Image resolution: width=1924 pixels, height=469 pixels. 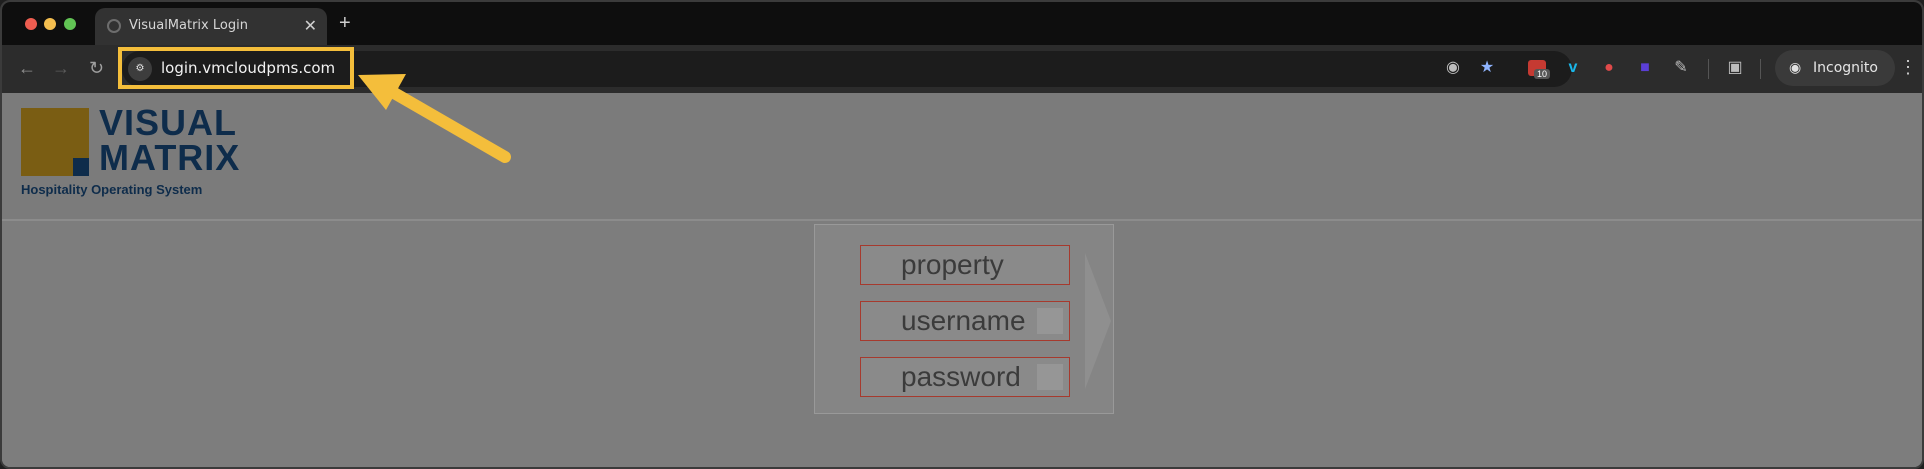 What do you see at coordinates (345, 23) in the screenshot?
I see `new-tab-button: +` at bounding box center [345, 23].